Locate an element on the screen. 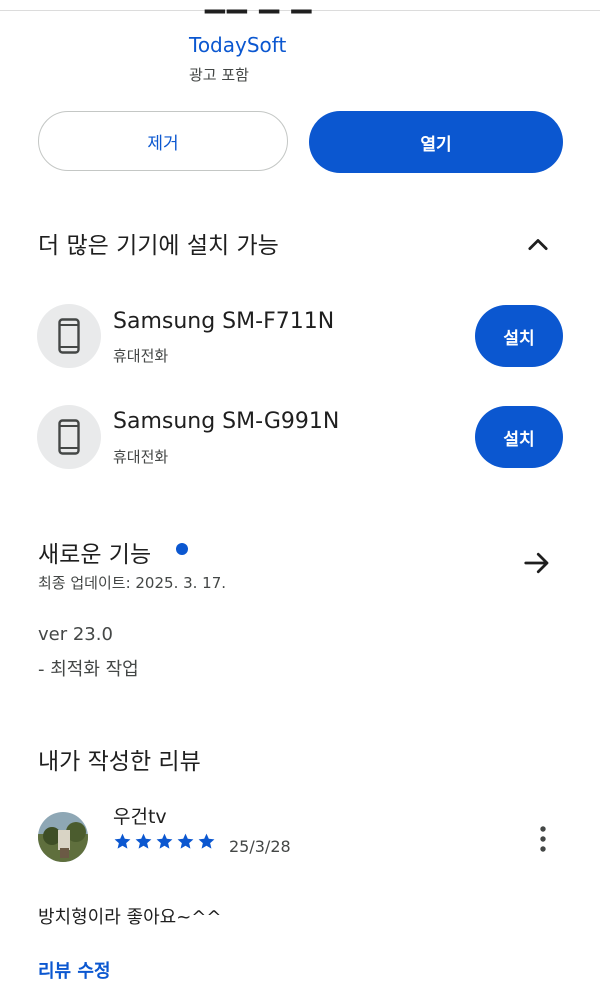 The width and height of the screenshot is (600, 983). review-text: 방치형이라 좋아요~^^ is located at coordinates (130, 917).